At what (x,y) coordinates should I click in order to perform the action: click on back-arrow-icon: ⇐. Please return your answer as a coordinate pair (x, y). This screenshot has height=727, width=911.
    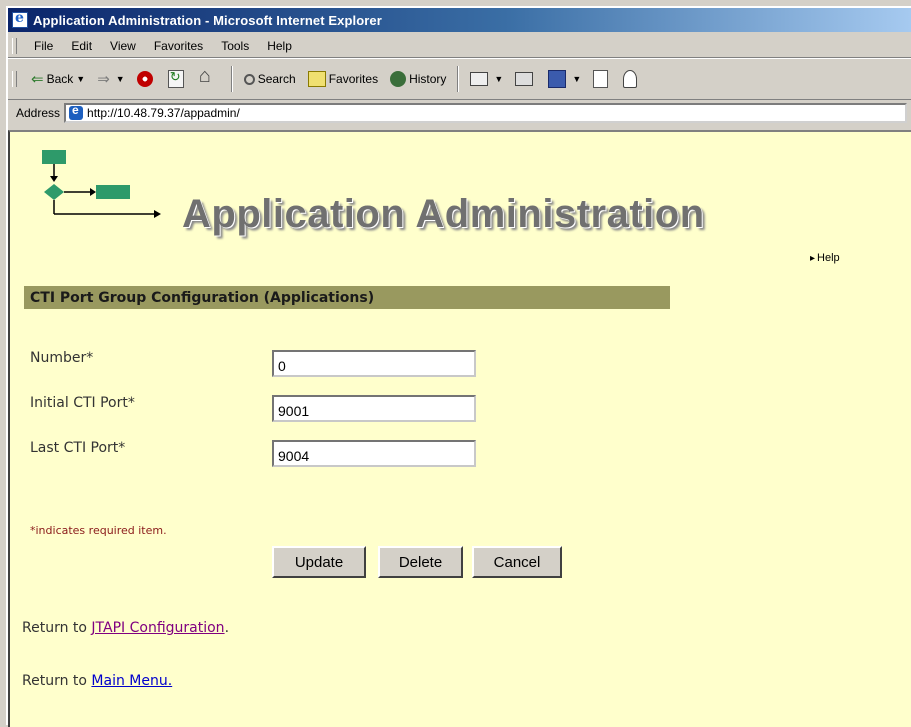
    Looking at the image, I should click on (37, 79).